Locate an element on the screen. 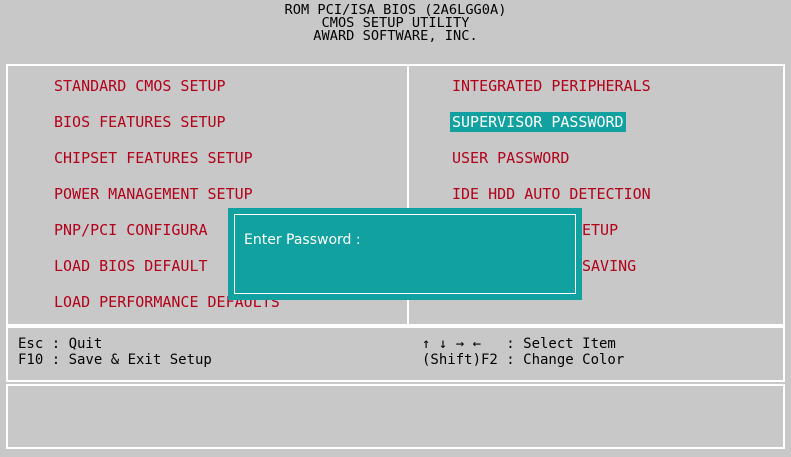 The height and width of the screenshot is (457, 791). menu-item-save-exit-setup: ETUP is located at coordinates (600, 230).